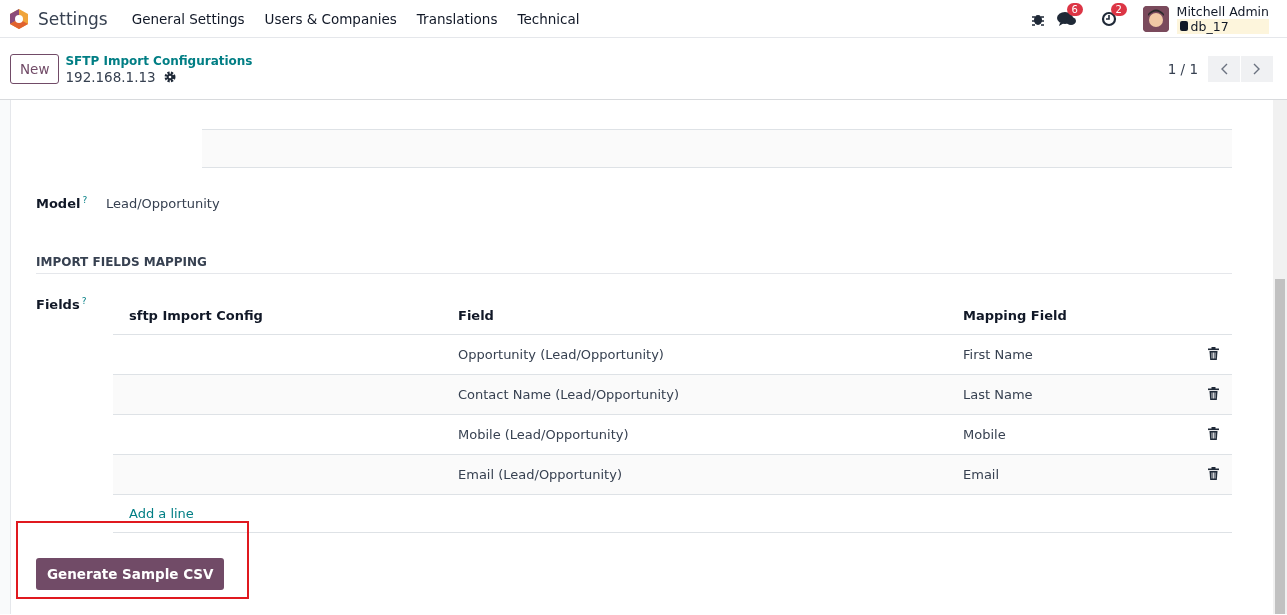 The image size is (1287, 615). Describe the element at coordinates (998, 395) in the screenshot. I see `table-cell-text: Last Name` at that location.